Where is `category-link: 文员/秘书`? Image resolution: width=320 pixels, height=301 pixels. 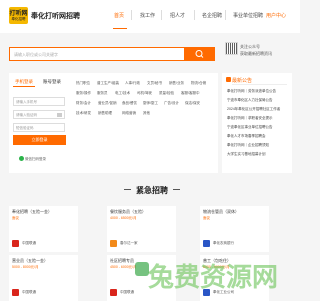 category-link: 文员/秘书 is located at coordinates (154, 83).